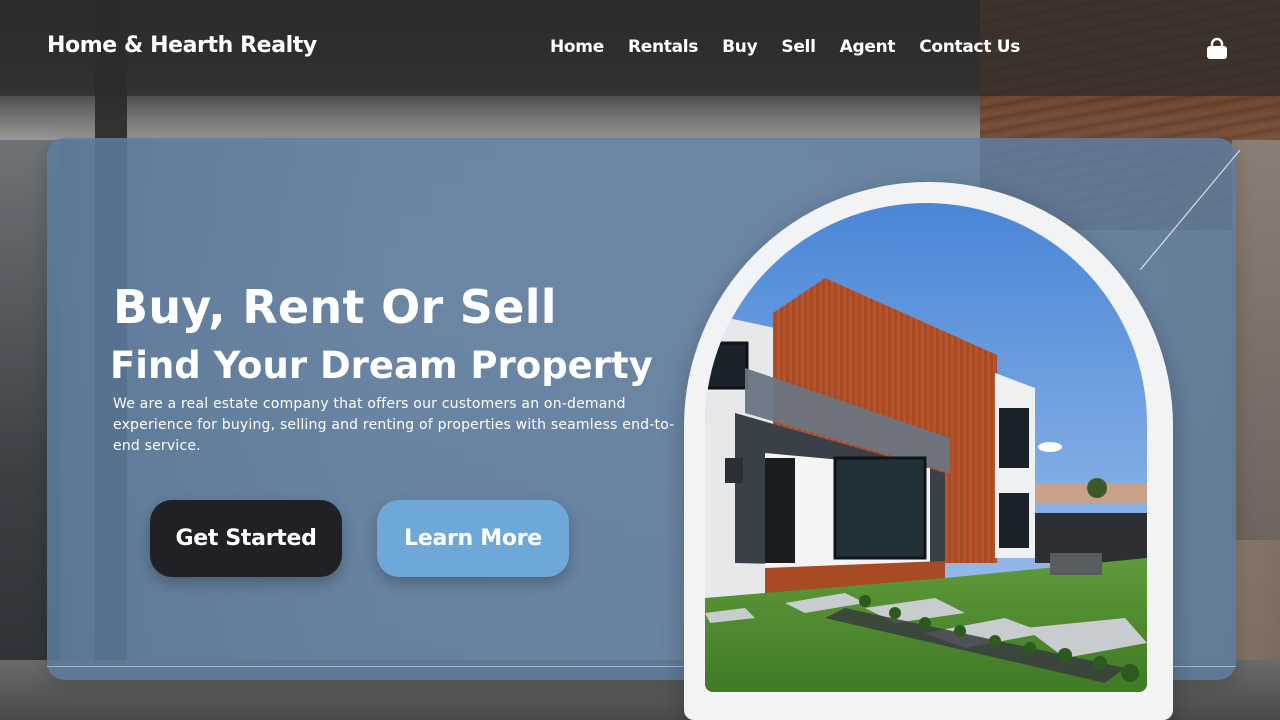  I want to click on nav-sell: Sell, so click(798, 47).